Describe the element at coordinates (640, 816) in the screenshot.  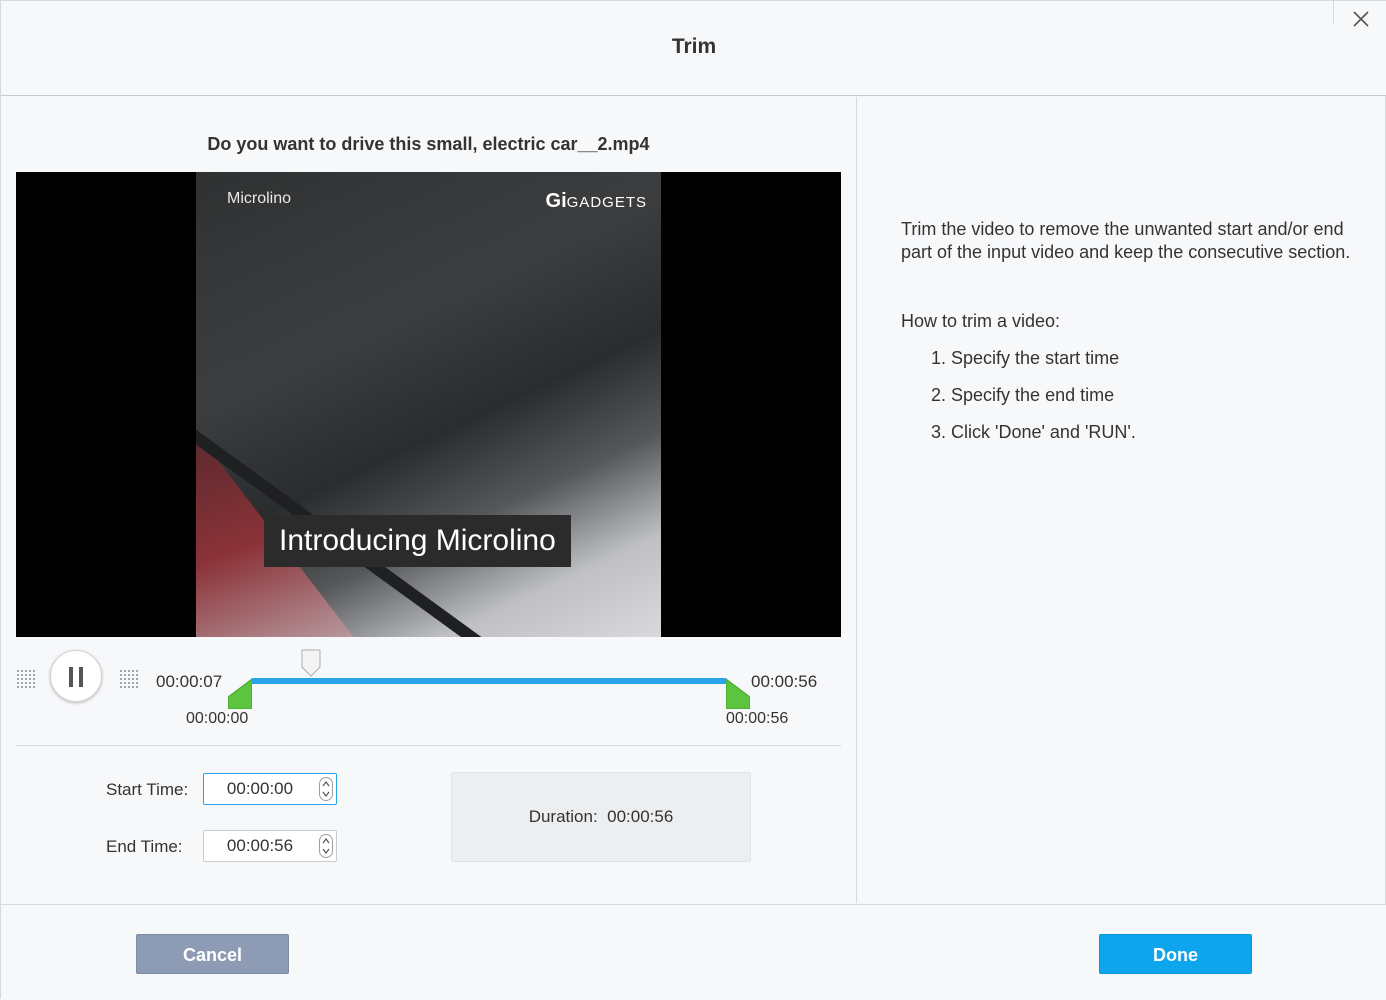
I see `duration-value: 00:00:56` at that location.